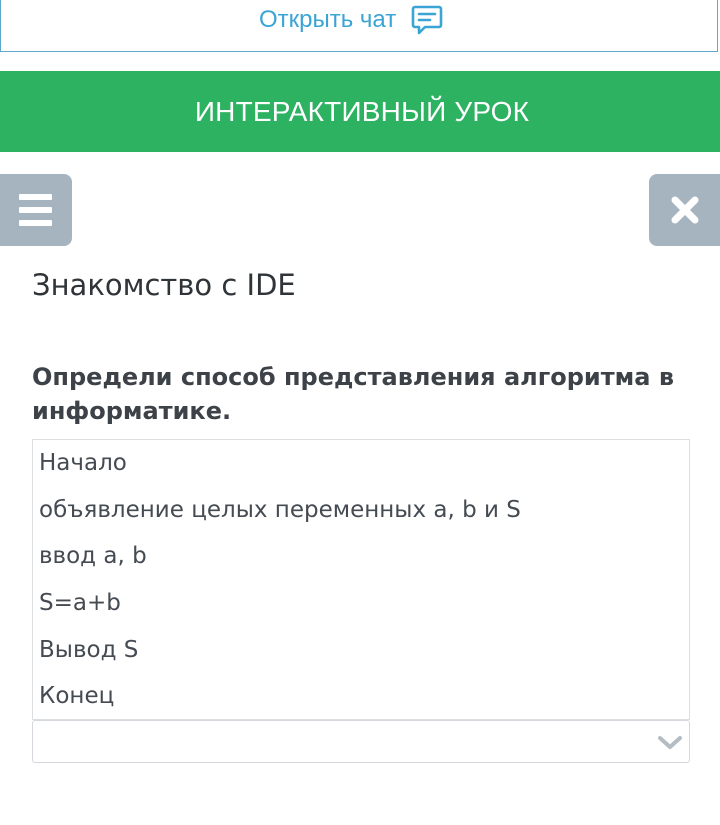  I want to click on algorithm-line: Конец, so click(77, 696).